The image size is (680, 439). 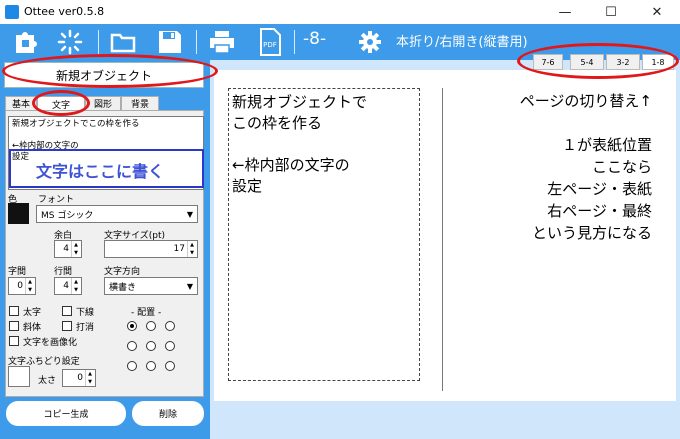 I want to click on maximize-button: ☐, so click(x=611, y=12).